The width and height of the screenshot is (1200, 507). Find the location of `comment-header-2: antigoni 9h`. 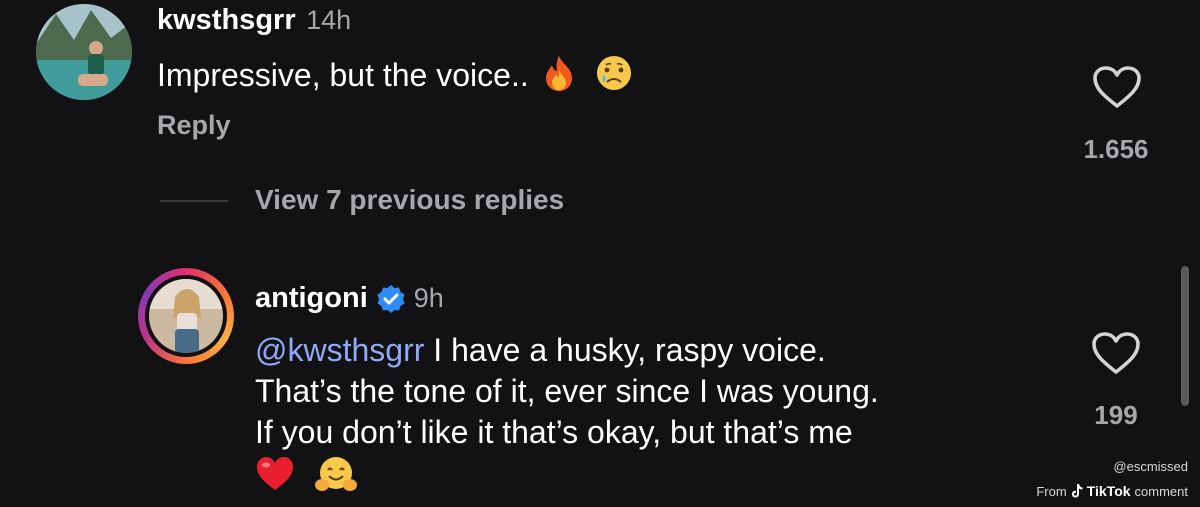

comment-header-2: antigoni 9h is located at coordinates (349, 298).